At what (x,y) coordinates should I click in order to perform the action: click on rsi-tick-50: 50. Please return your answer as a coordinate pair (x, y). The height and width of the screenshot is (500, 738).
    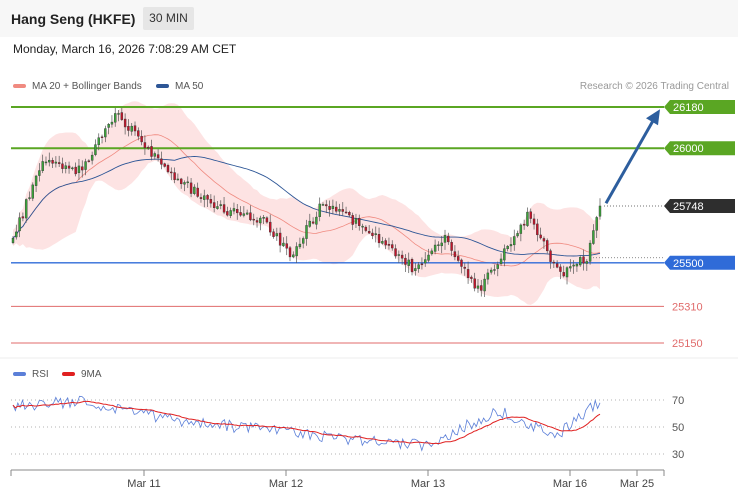
    Looking at the image, I should click on (678, 428).